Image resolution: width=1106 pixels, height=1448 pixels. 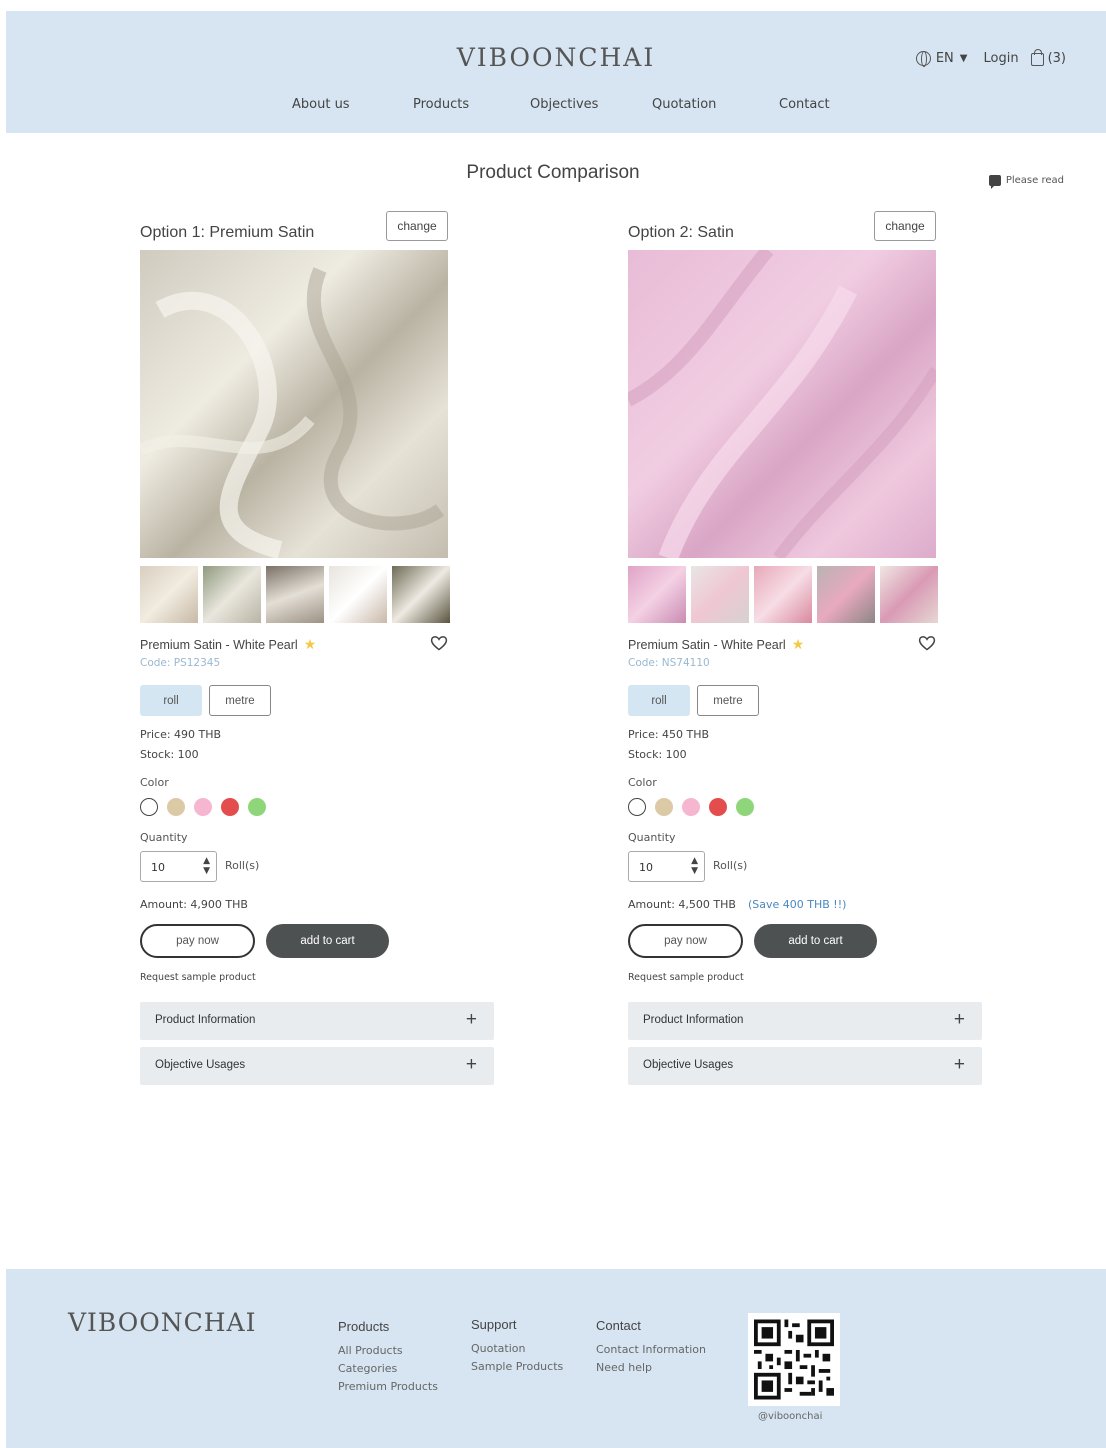 I want to click on qr-code, so click(x=794, y=1359).